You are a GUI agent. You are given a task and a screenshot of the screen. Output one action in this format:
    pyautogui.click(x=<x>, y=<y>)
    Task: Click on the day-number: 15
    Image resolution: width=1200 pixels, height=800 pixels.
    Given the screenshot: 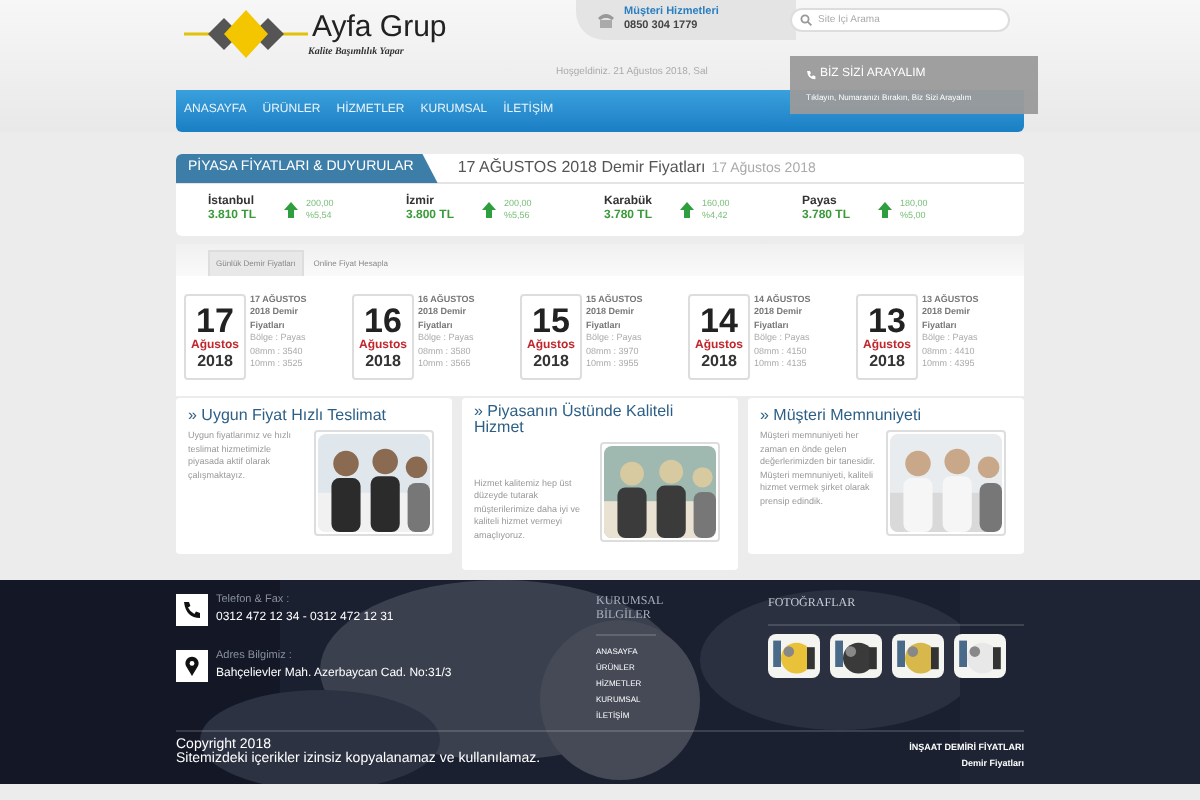 What is the action you would take?
    pyautogui.click(x=551, y=320)
    